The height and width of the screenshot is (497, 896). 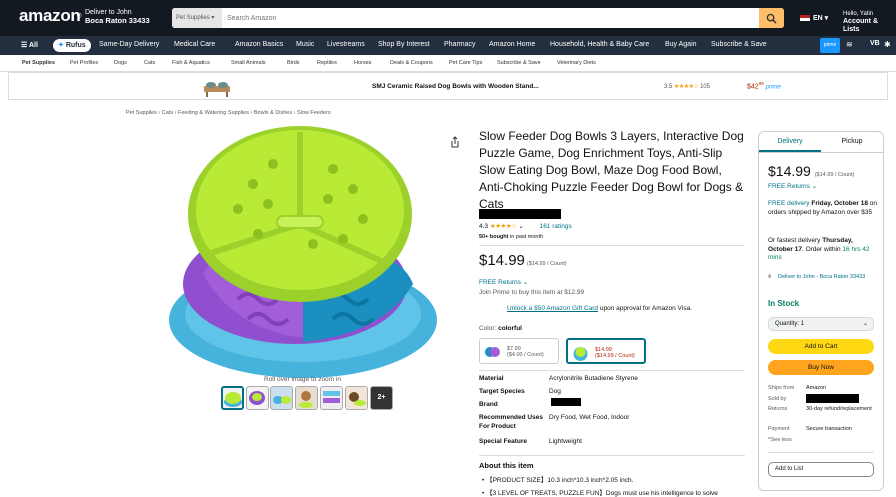 I want to click on all-menu-button: ☰ All, so click(x=29, y=45).